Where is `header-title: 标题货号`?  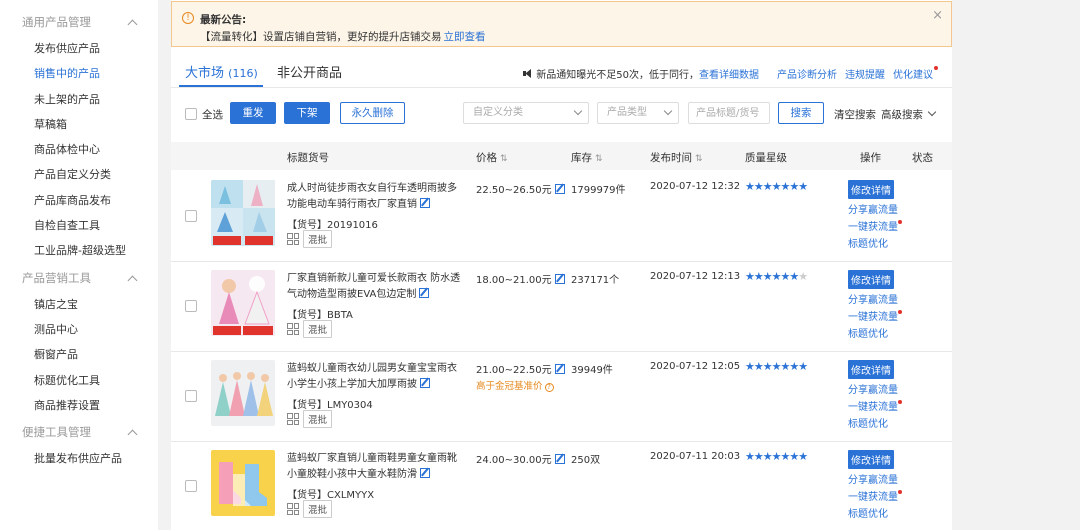 header-title: 标题货号 is located at coordinates (308, 158).